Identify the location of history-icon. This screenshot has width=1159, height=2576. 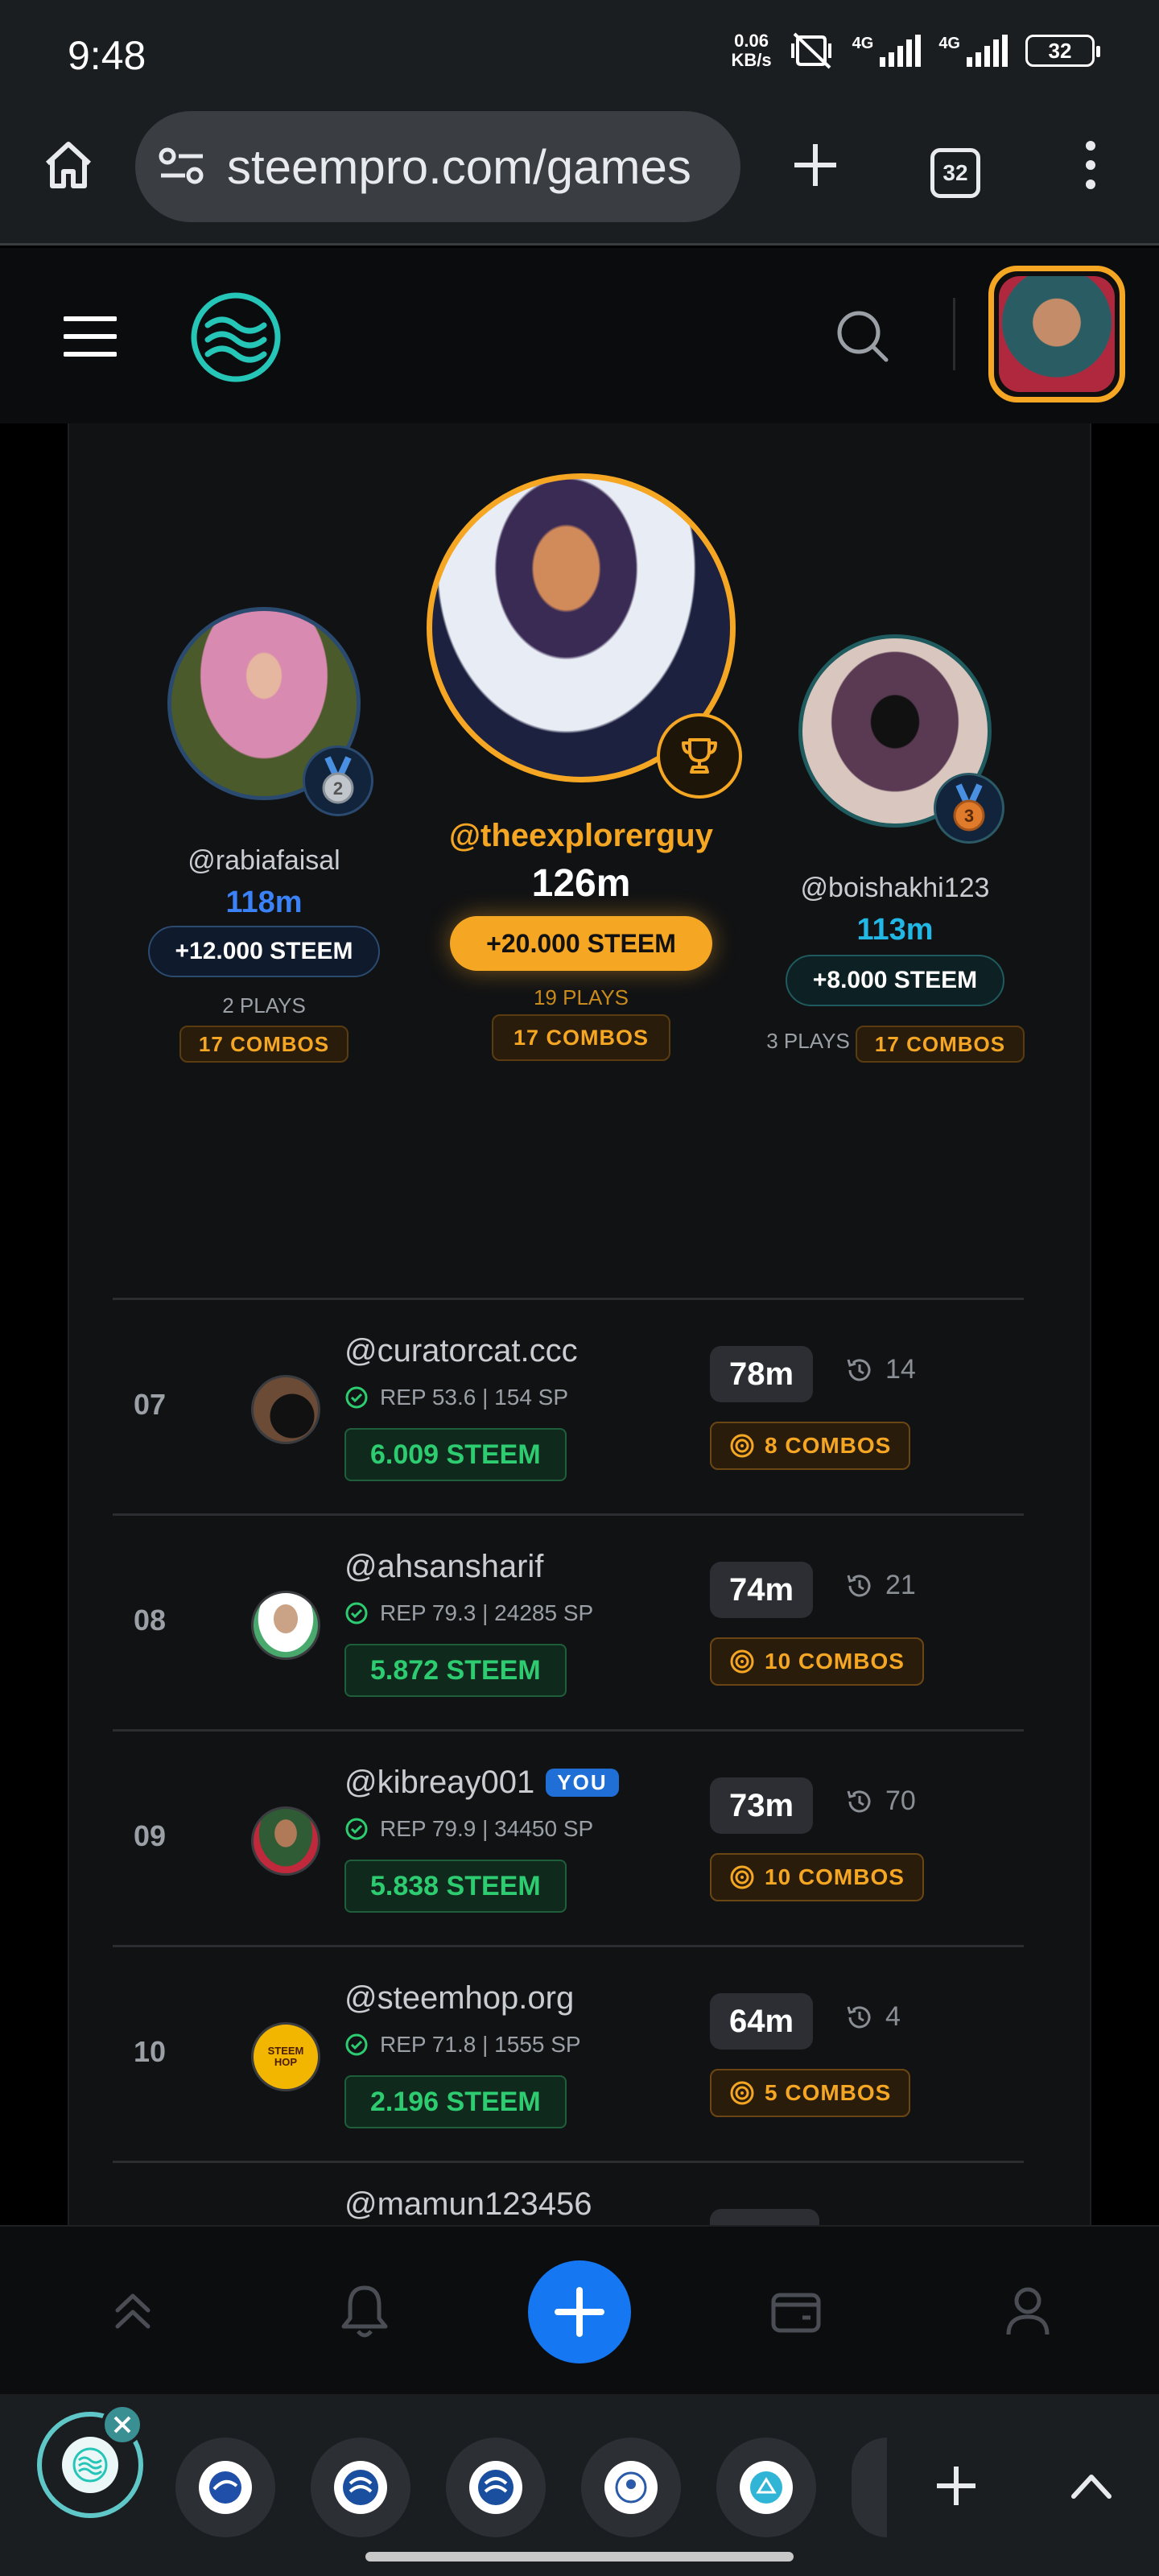
(859, 1801).